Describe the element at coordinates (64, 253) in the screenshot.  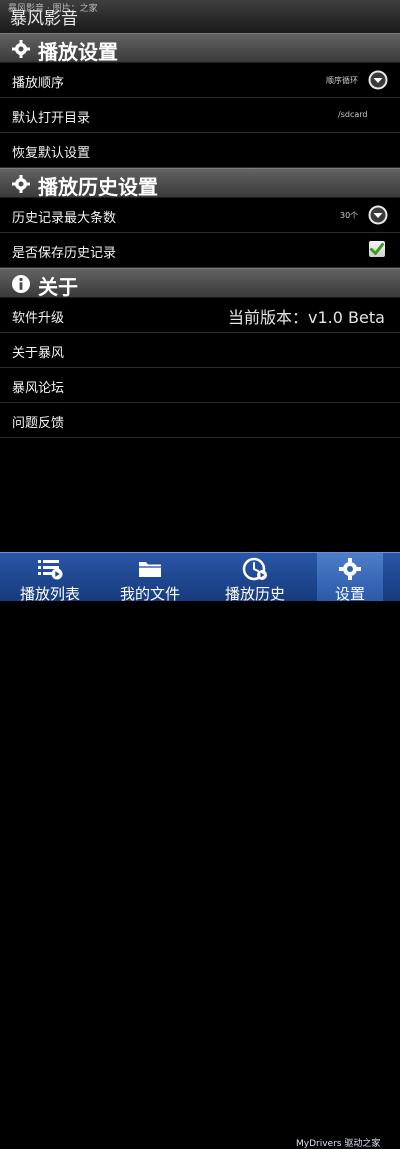
I see `setting-label: 是否保存历史记录` at that location.